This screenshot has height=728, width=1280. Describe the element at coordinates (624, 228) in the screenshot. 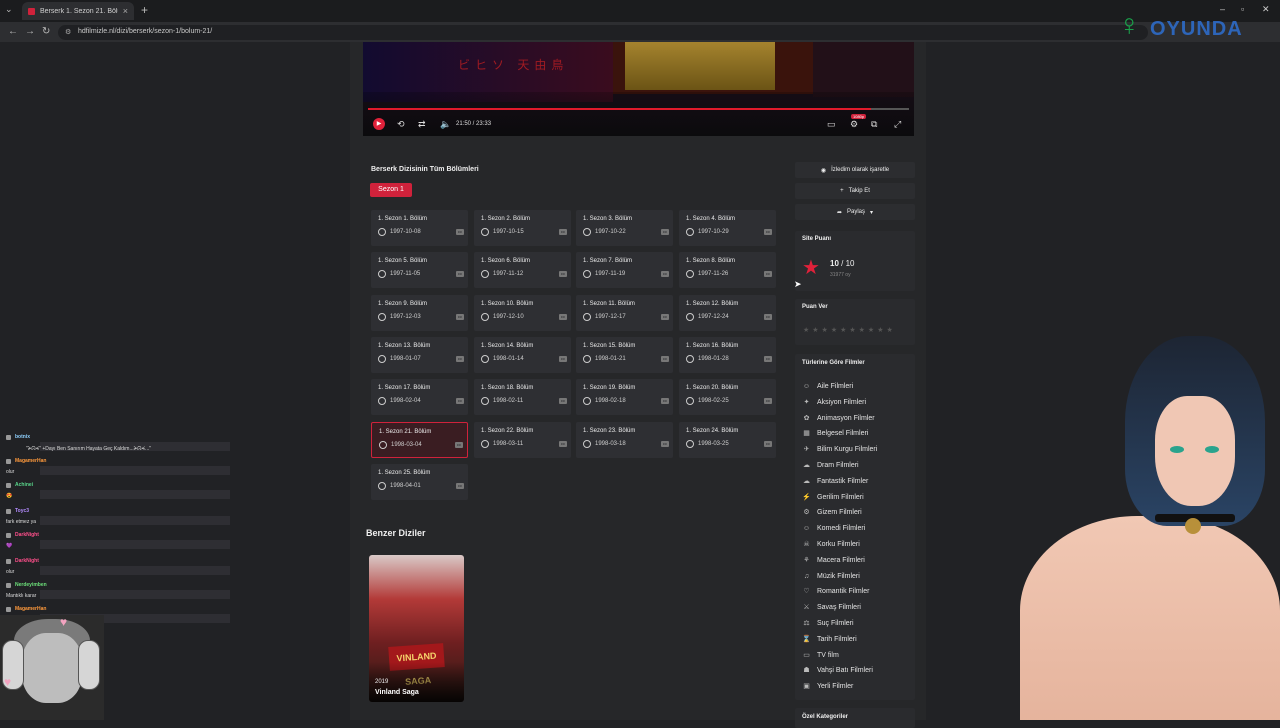

I see `episode-card: 1. Sezon 3. Bölüm 1997-10-22 CC` at that location.